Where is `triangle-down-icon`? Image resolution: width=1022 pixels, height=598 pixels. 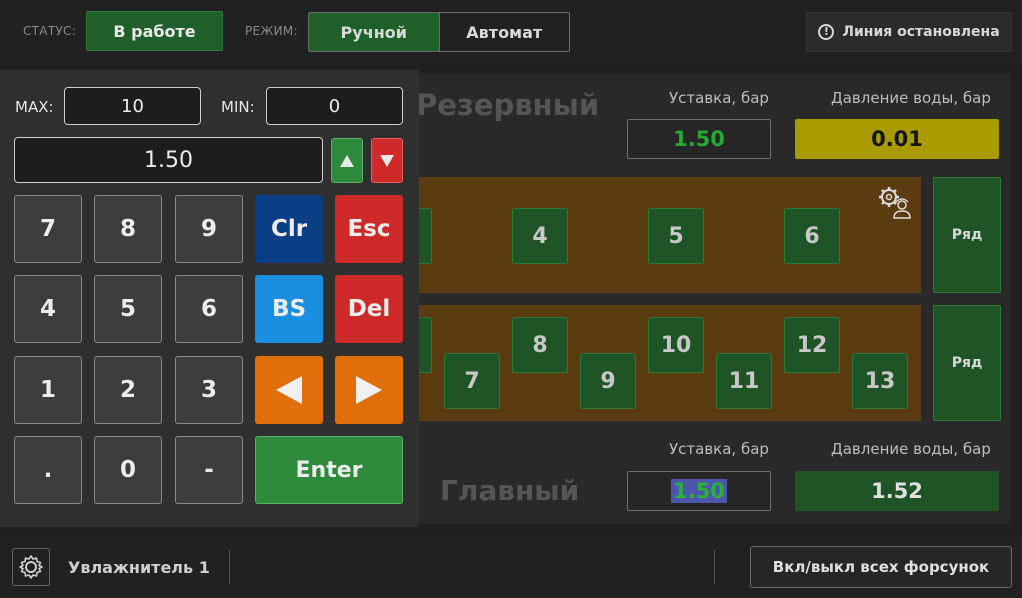
triangle-down-icon is located at coordinates (387, 160).